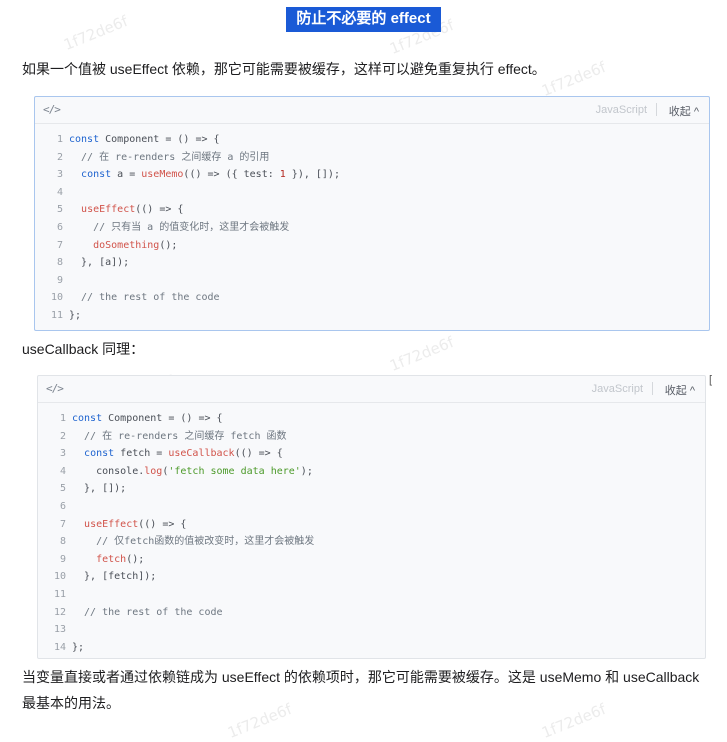 This screenshot has width=727, height=742. What do you see at coordinates (193, 542) in the screenshot?
I see `code-token: // 仅fetch函数的值被改变时，这里才会被触发` at bounding box center [193, 542].